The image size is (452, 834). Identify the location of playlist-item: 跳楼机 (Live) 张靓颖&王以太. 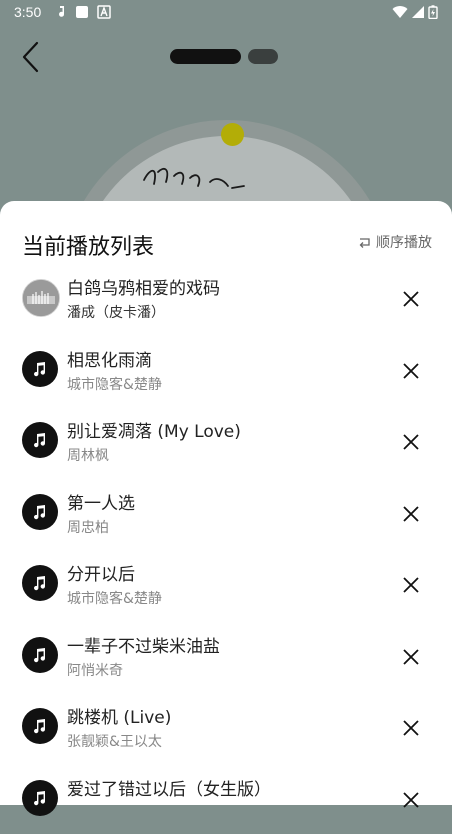
(226, 727).